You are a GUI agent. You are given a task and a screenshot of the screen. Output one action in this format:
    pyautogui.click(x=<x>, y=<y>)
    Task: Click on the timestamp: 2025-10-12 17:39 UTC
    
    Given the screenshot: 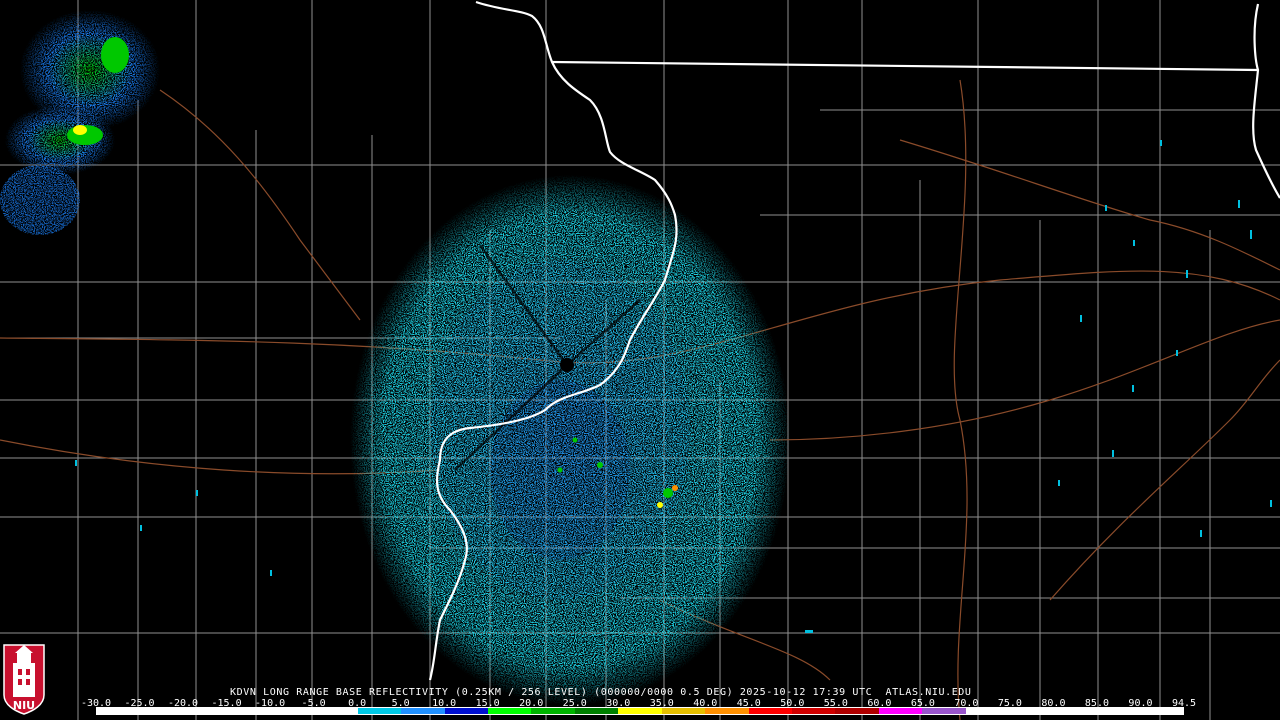 What is the action you would take?
    pyautogui.click(x=806, y=692)
    